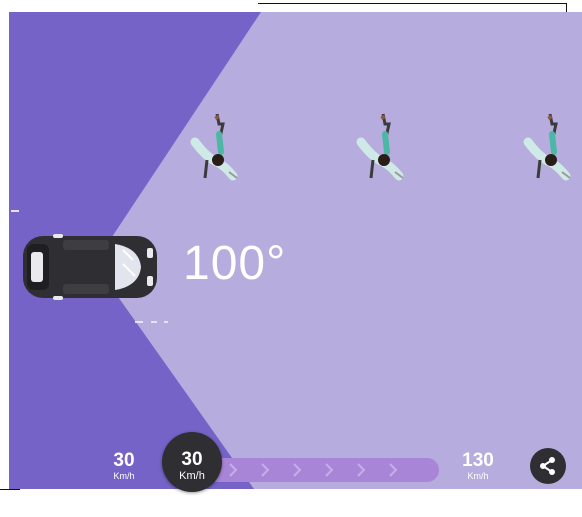 This screenshot has width=582, height=517. I want to click on speed-min-label: 30 Km/h, so click(124, 466).